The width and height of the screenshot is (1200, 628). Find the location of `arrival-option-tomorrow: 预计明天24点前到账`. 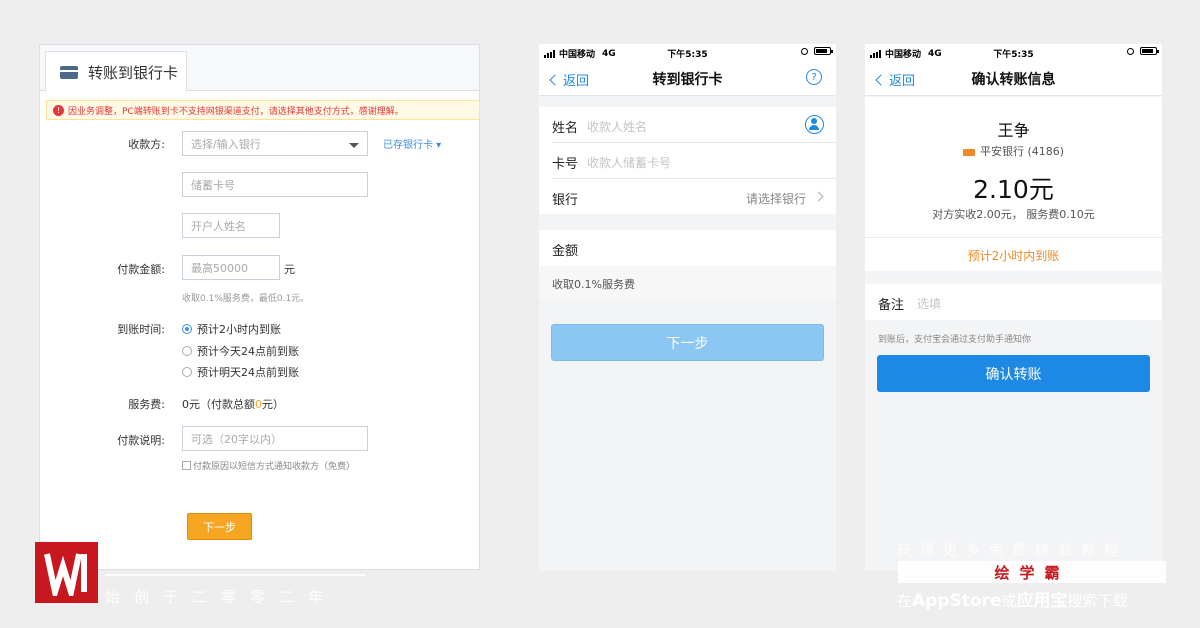

arrival-option-tomorrow: 预计明天24点前到账 is located at coordinates (240, 372).